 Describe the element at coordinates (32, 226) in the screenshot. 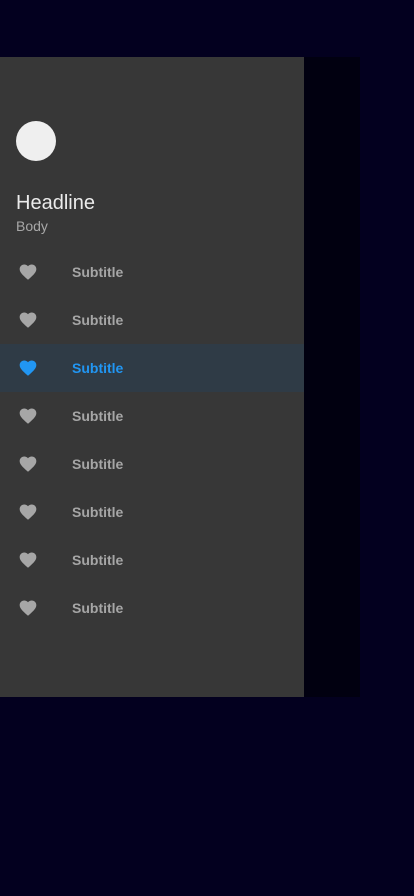

I see `drawer-body: Body` at that location.